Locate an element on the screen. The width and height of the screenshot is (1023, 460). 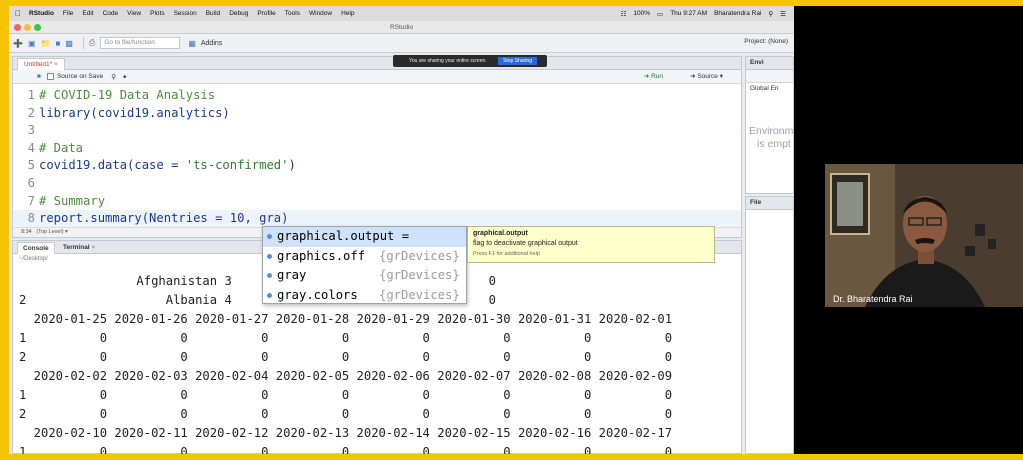
menu-help: Help is located at coordinates (347, 13).